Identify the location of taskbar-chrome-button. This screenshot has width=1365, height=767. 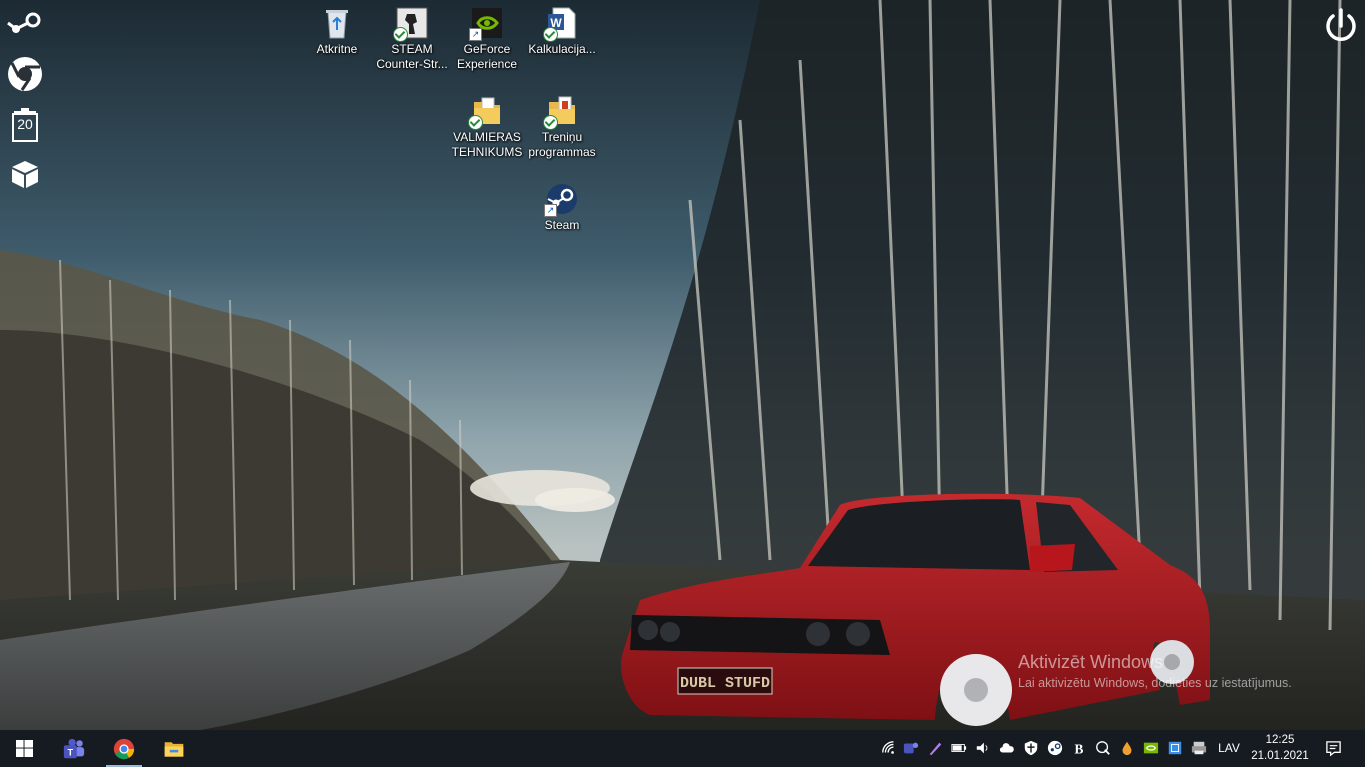
(124, 748).